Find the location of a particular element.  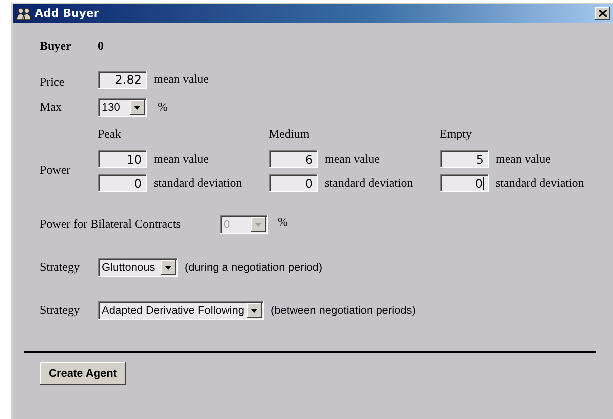

column-heading: Empty is located at coordinates (456, 134).